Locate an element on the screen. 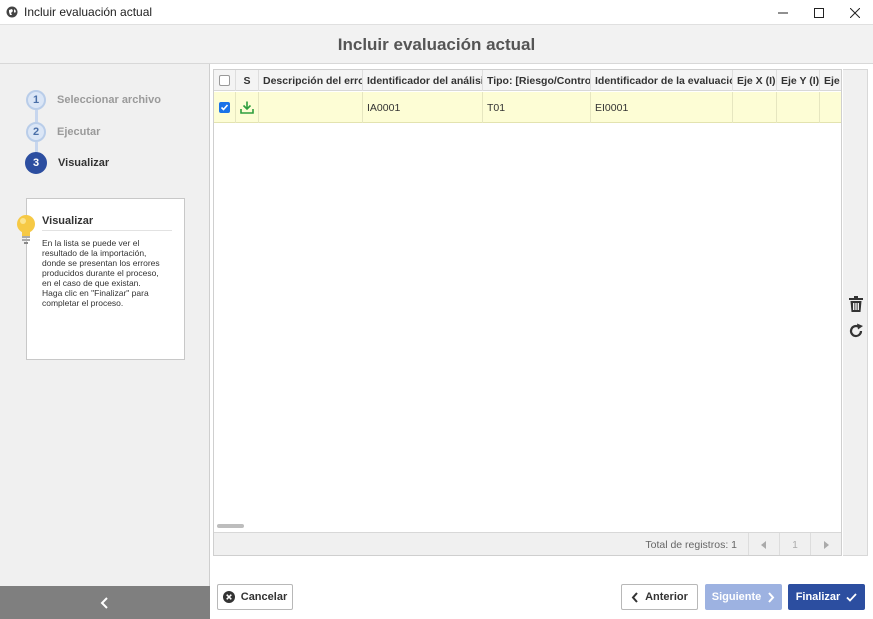  wizard-step-1: 1 Seleccionar archivo is located at coordinates (93, 100).